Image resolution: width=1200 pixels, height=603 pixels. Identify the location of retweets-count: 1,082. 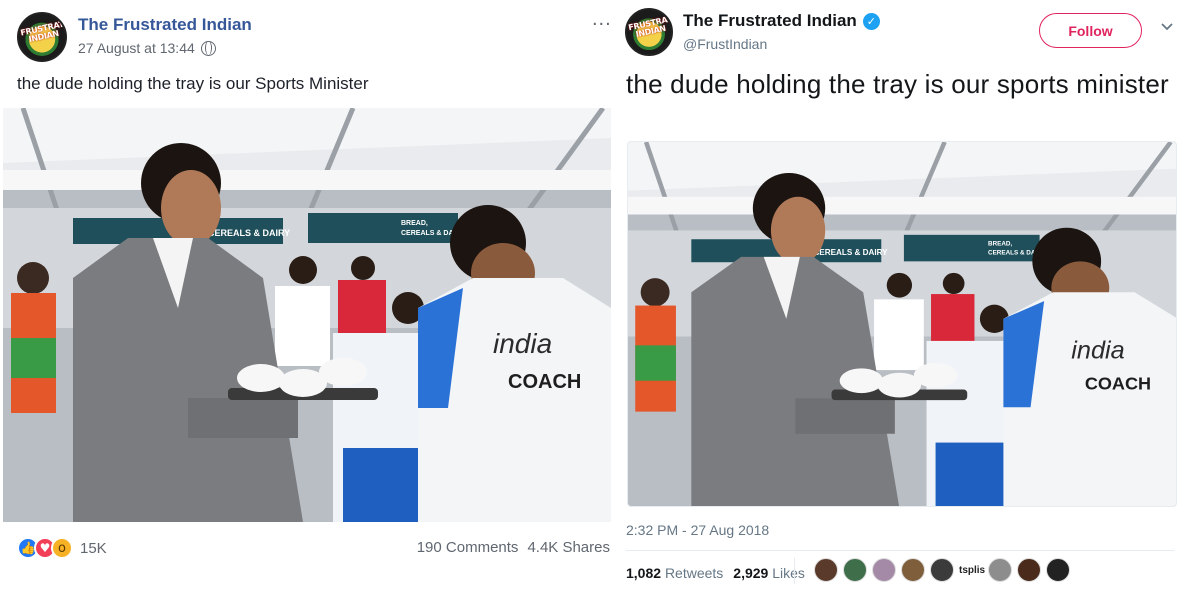
(644, 573).